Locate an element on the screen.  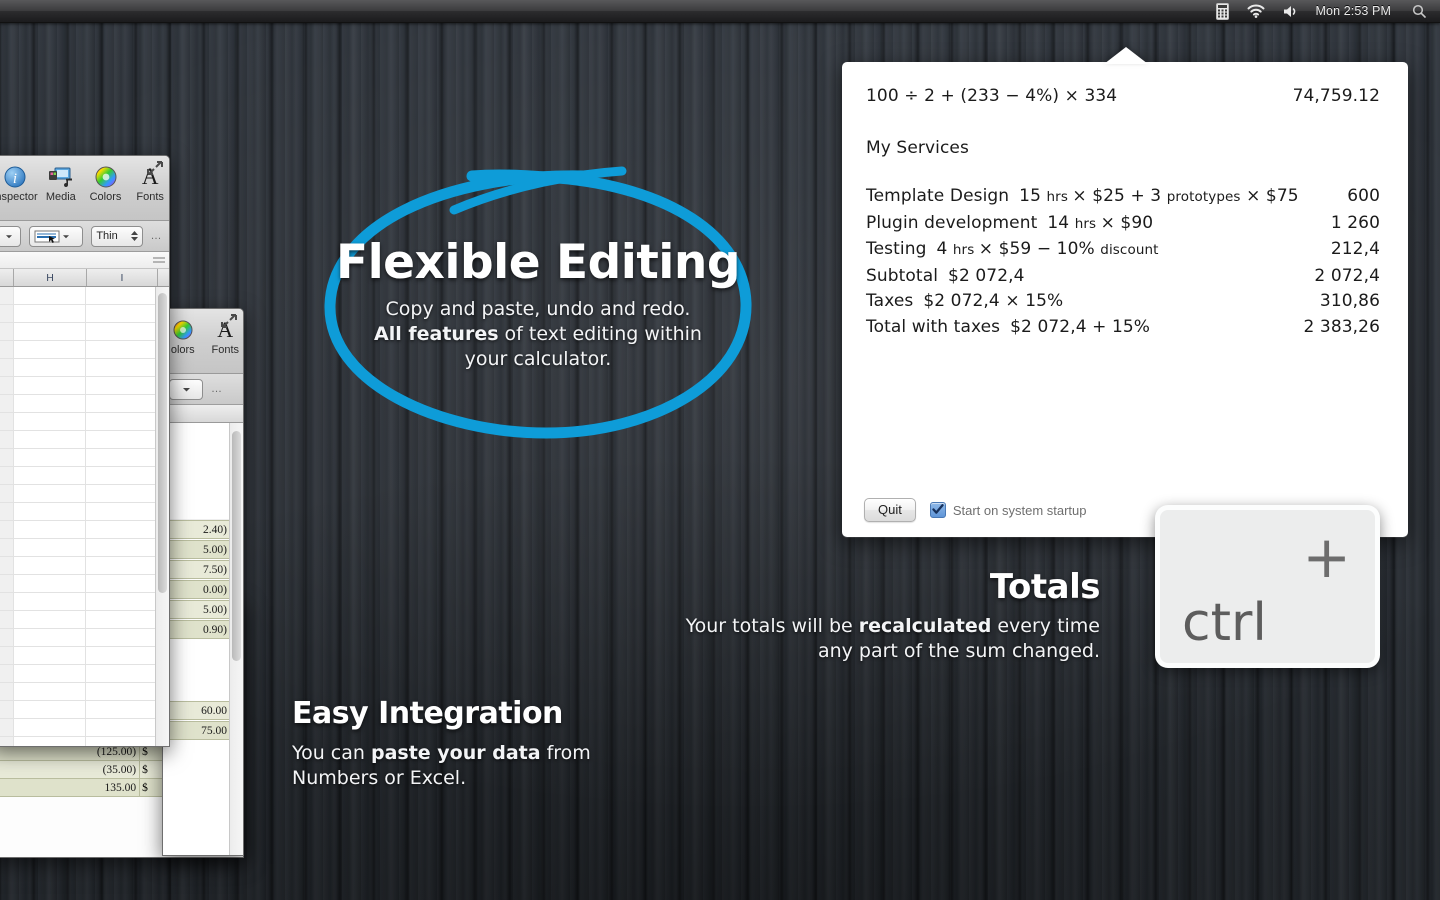
start-on-startup-checkbox: Start on system startup is located at coordinates (1008, 510).